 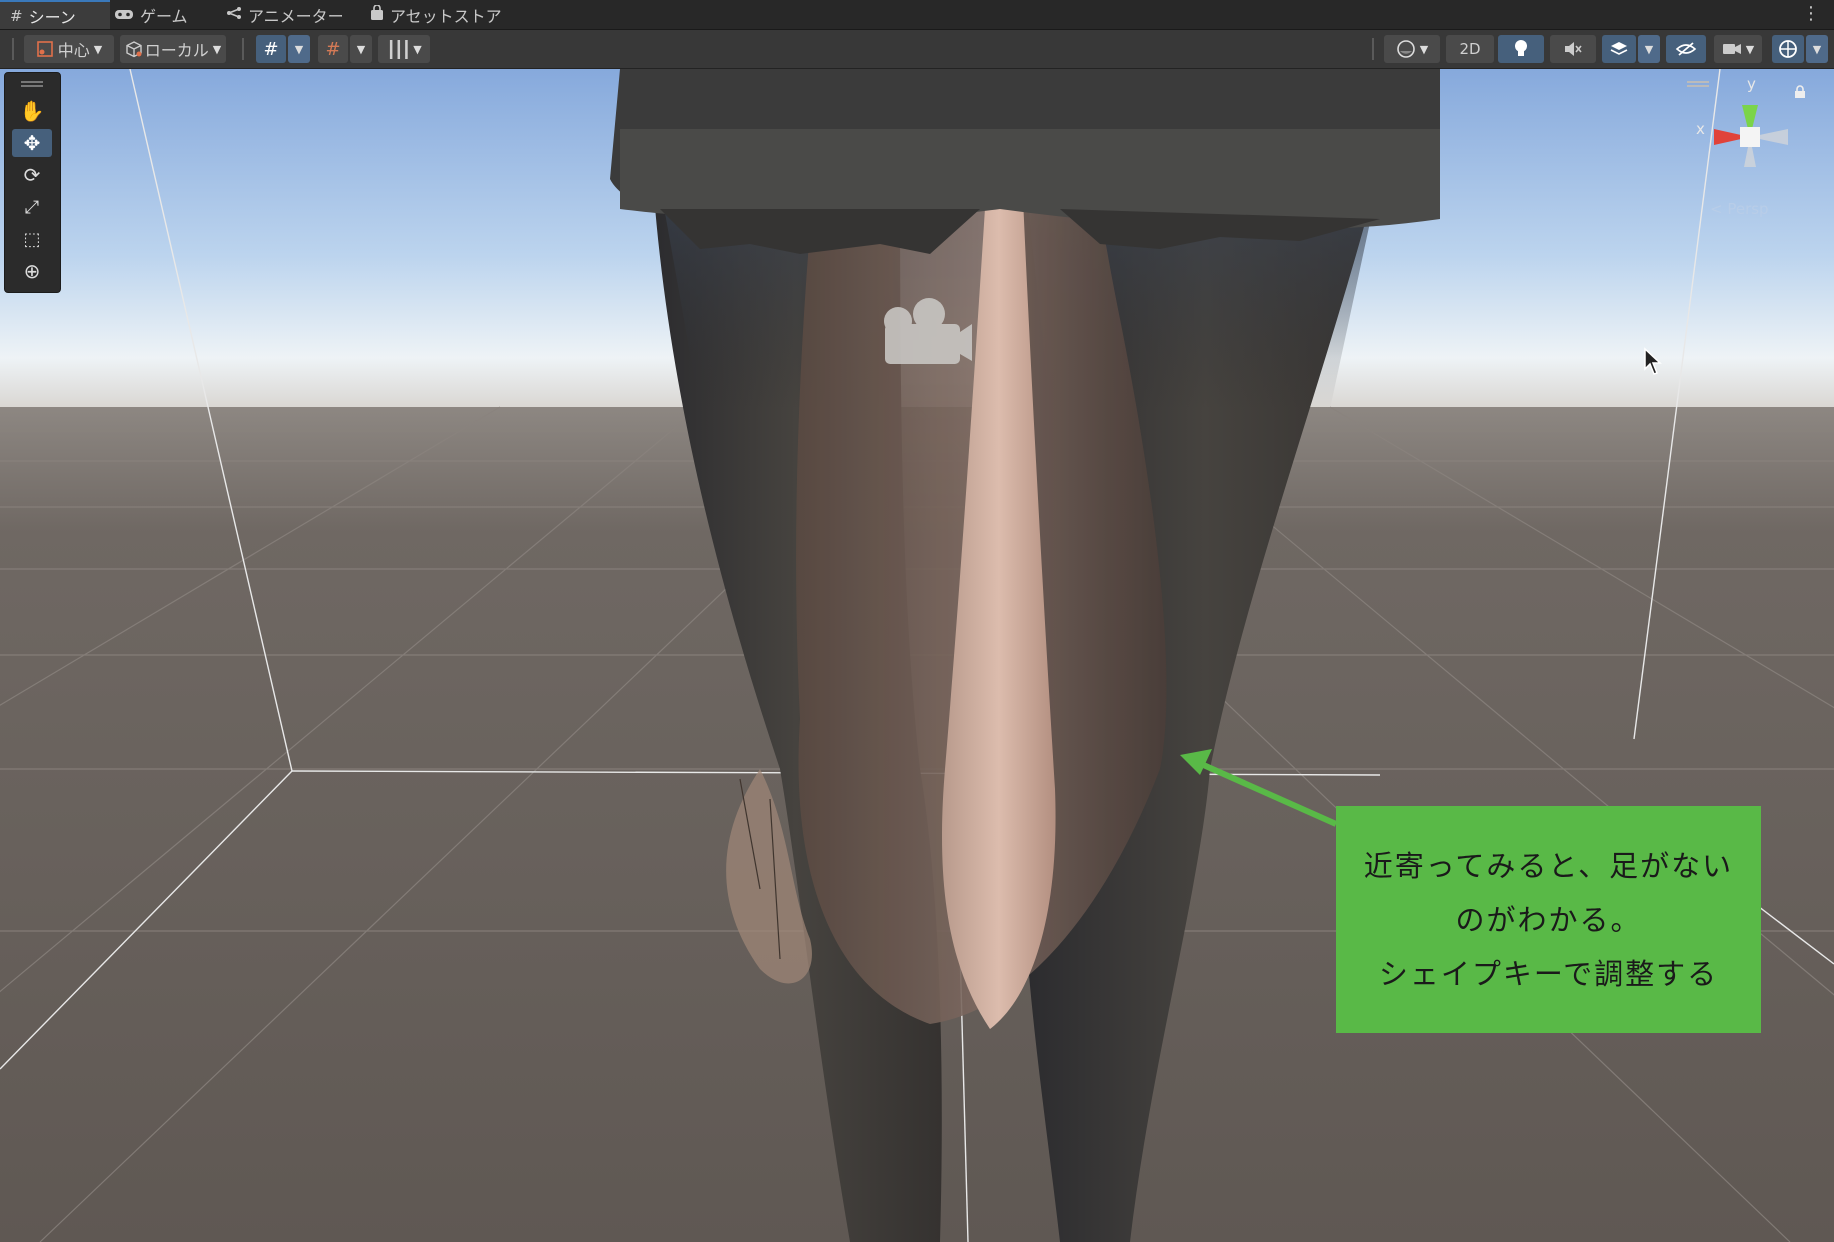 I want to click on tab-asset-store-label: アセットストア, so click(x=446, y=16).